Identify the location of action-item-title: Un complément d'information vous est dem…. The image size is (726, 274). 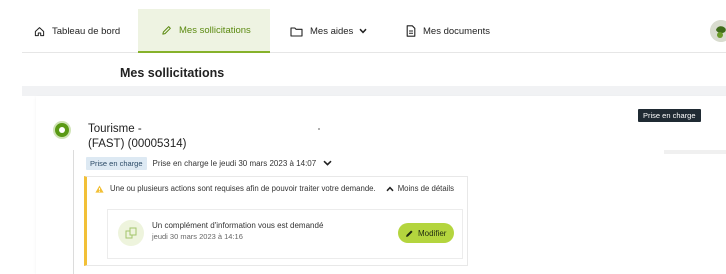
(238, 225).